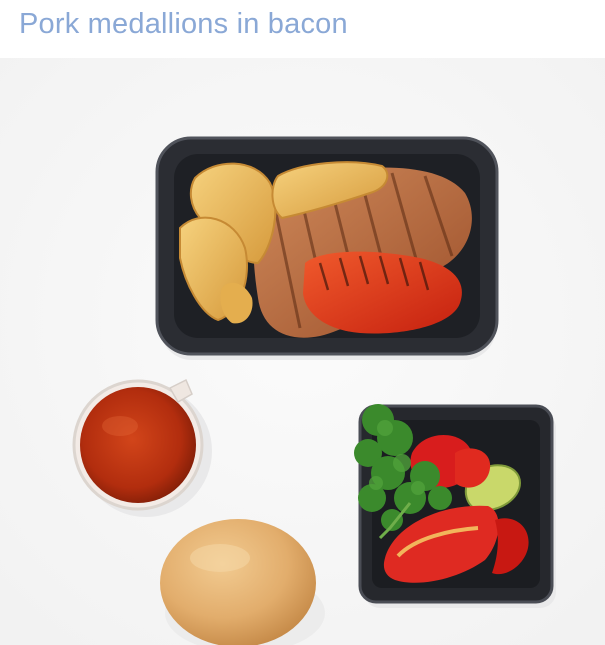 This screenshot has height=645, width=605. What do you see at coordinates (455, 506) in the screenshot?
I see `salad-tray-icon` at bounding box center [455, 506].